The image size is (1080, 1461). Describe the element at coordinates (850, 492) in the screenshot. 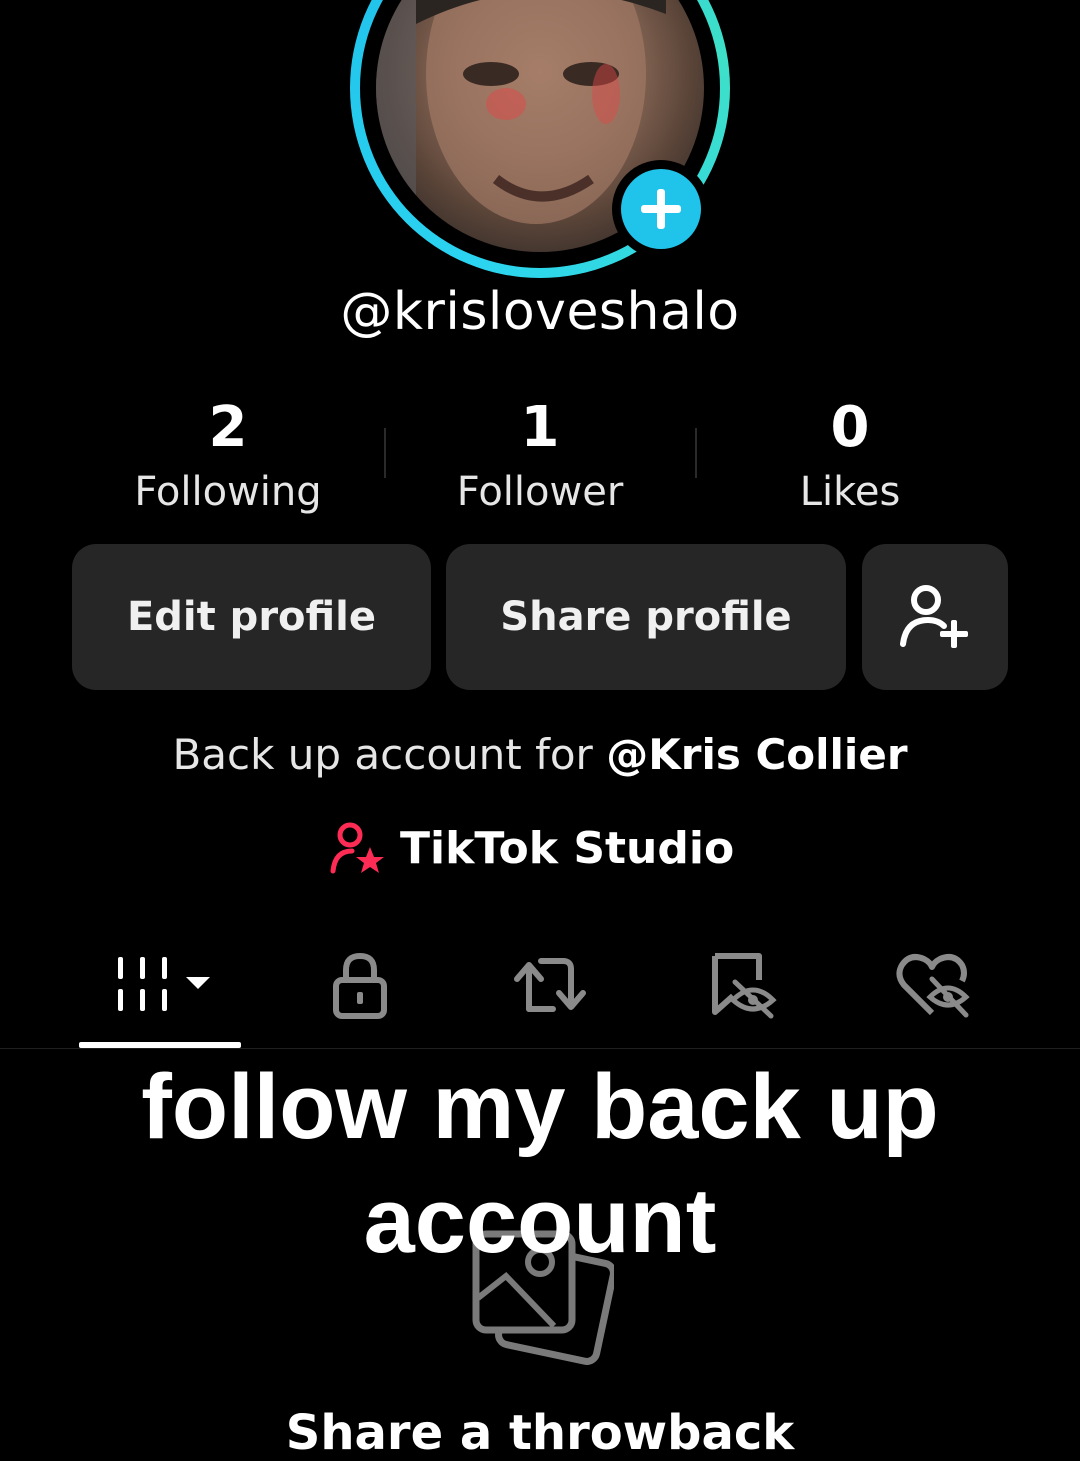

I see `stat-label: Likes` at that location.